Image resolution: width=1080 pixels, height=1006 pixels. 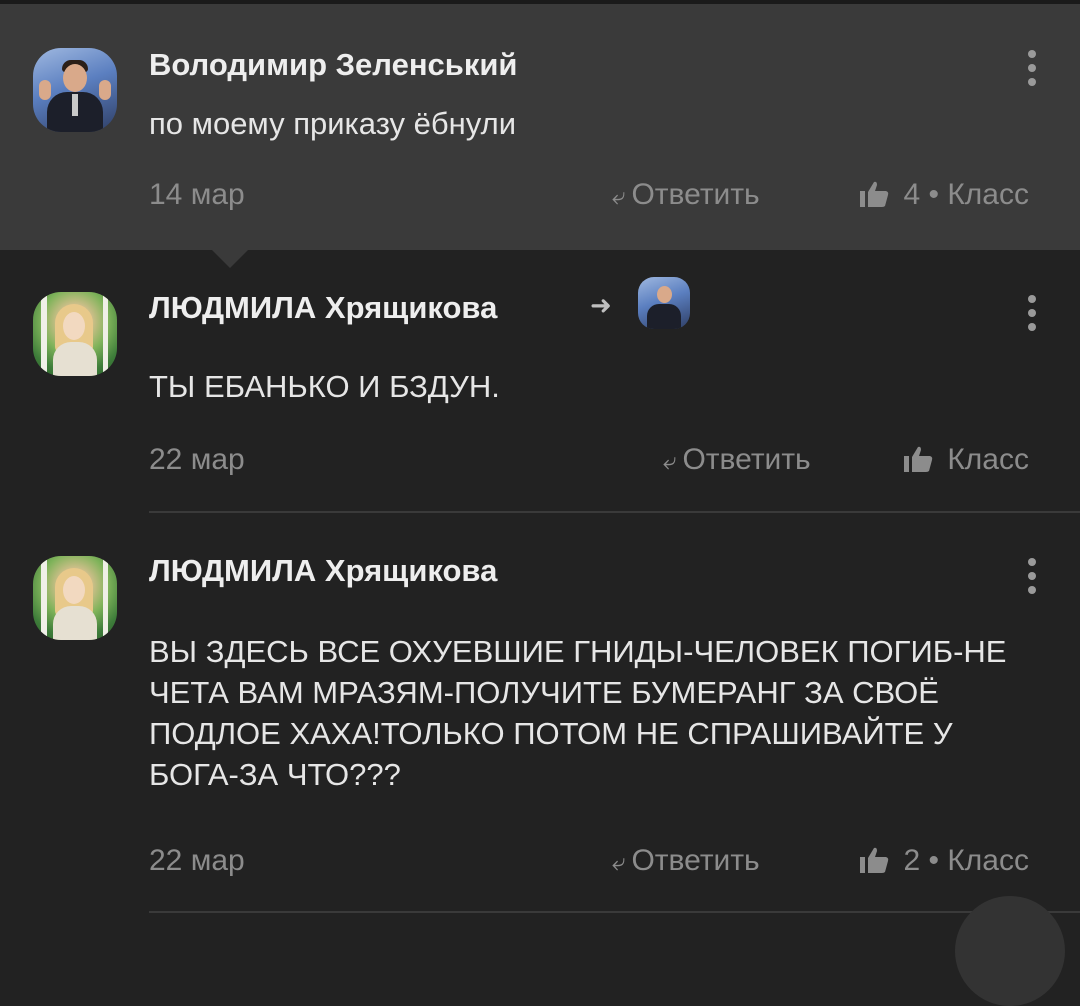 I want to click on avatar-zelensky, so click(x=75, y=90).